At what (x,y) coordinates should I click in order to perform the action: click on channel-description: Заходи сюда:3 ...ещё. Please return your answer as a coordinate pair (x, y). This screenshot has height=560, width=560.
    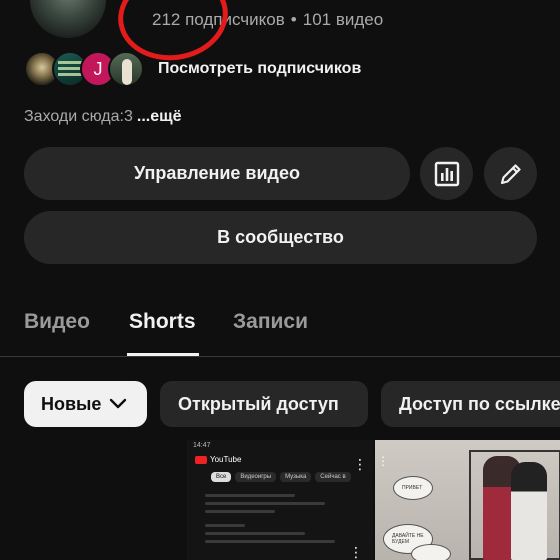
    Looking at the image, I should click on (103, 117).